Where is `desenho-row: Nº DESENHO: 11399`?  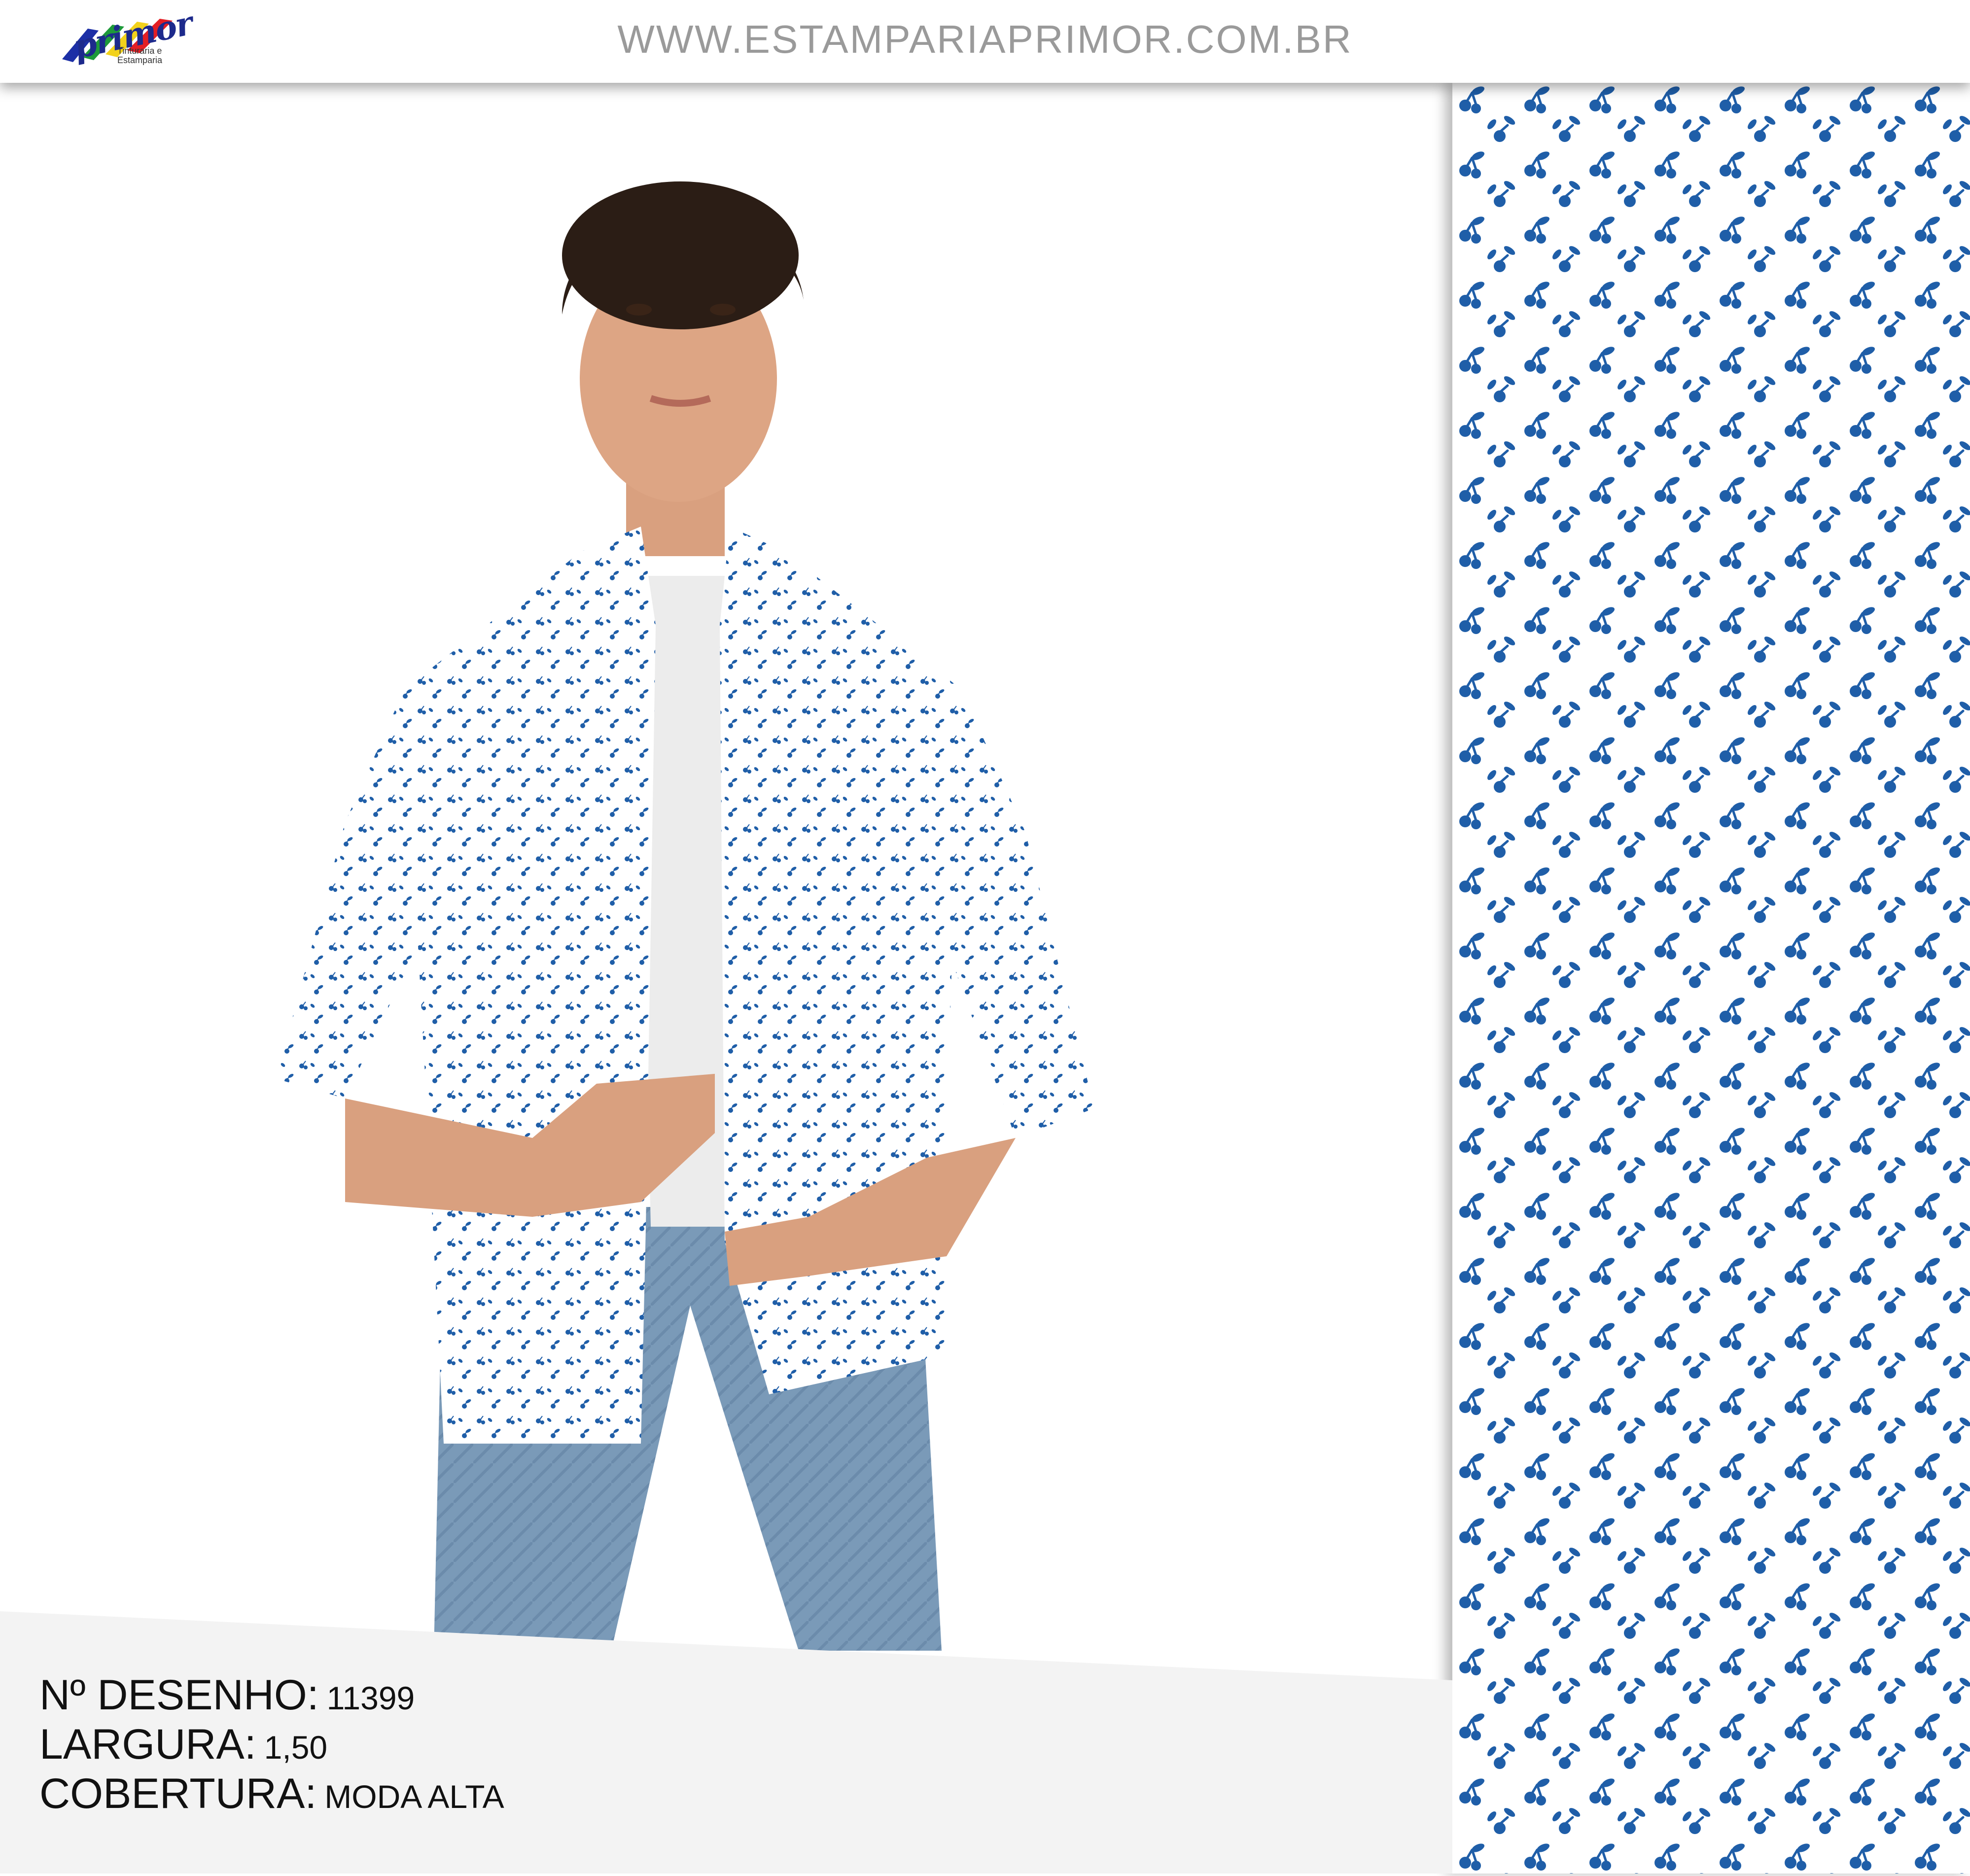 desenho-row: Nº DESENHO: 11399 is located at coordinates (271, 1695).